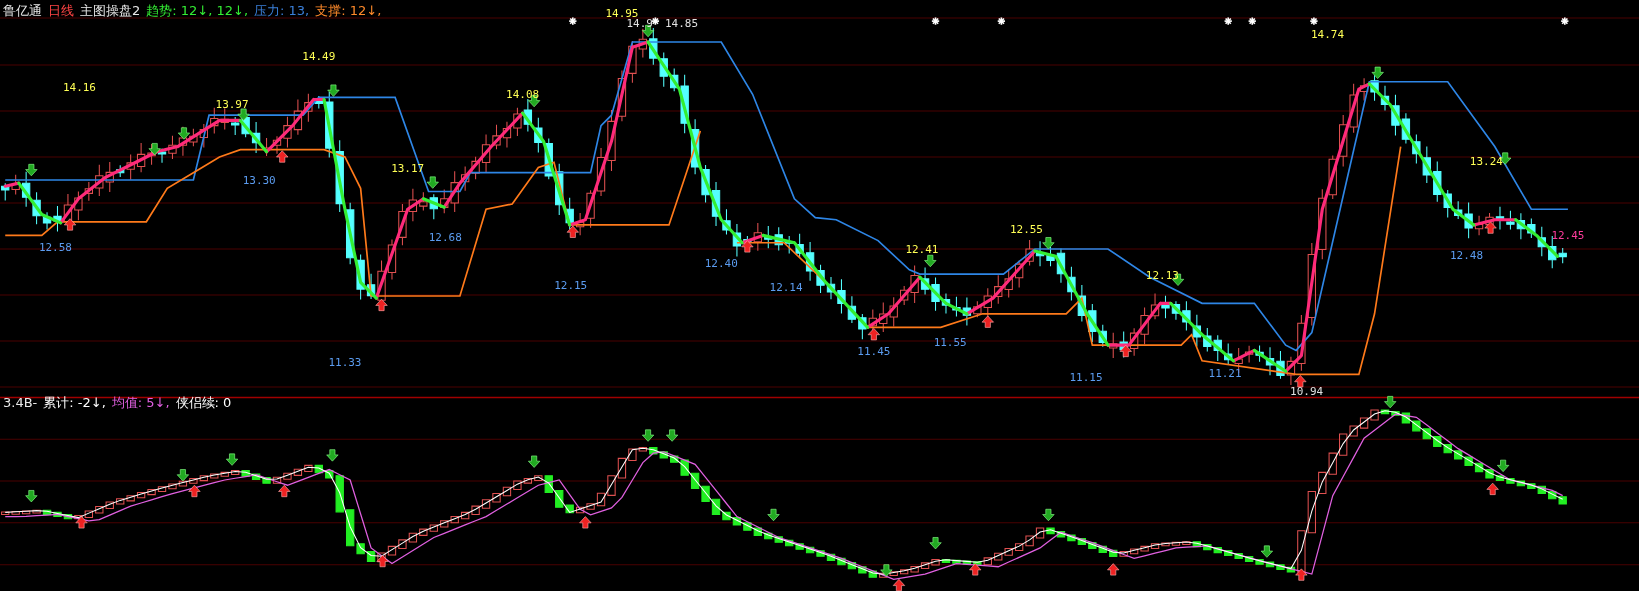 Image resolution: width=1639 pixels, height=591 pixels. Describe the element at coordinates (622, 13) in the screenshot. I see `price-label: 14.95` at that location.